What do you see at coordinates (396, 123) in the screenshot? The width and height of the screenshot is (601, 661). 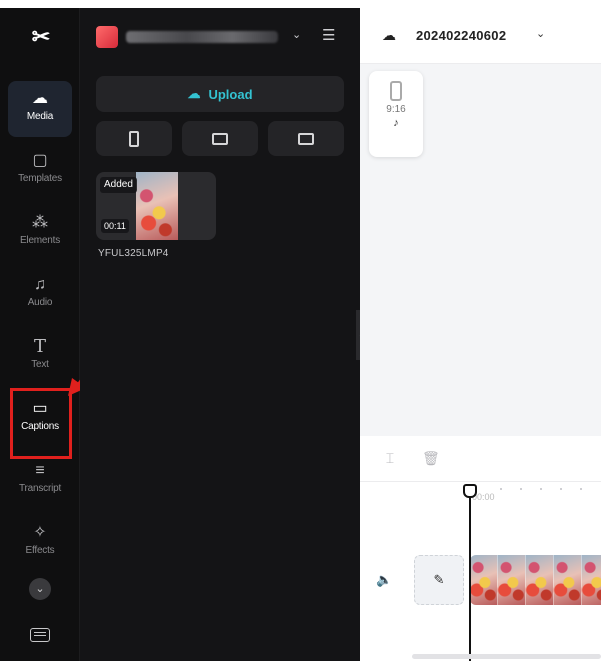 I see `tiktok-icon: ♪` at bounding box center [396, 123].